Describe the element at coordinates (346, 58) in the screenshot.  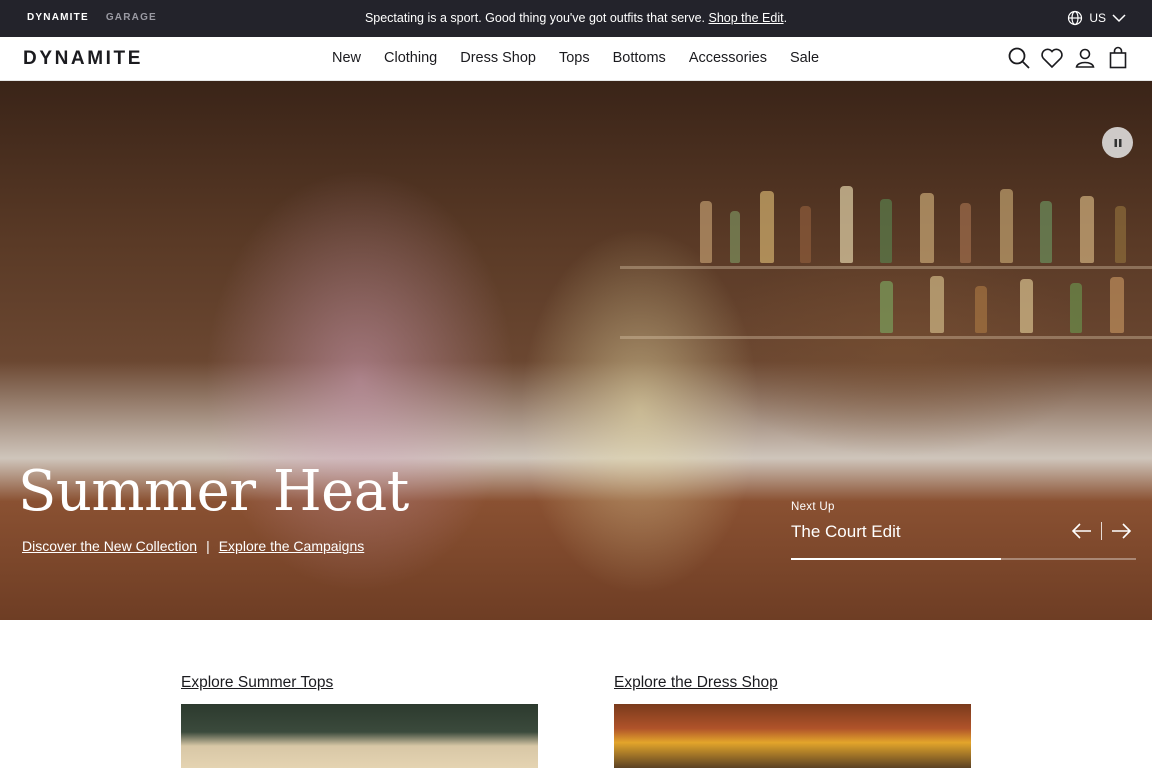
I see `nav-item-new: New` at that location.